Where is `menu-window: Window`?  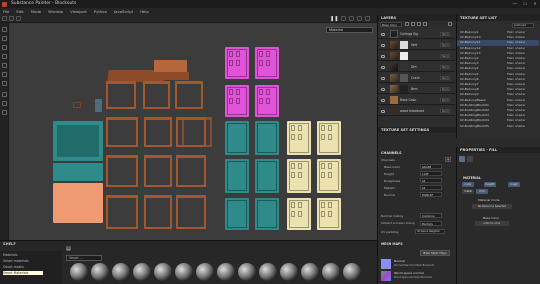
menu-window: Window is located at coordinates (55, 11).